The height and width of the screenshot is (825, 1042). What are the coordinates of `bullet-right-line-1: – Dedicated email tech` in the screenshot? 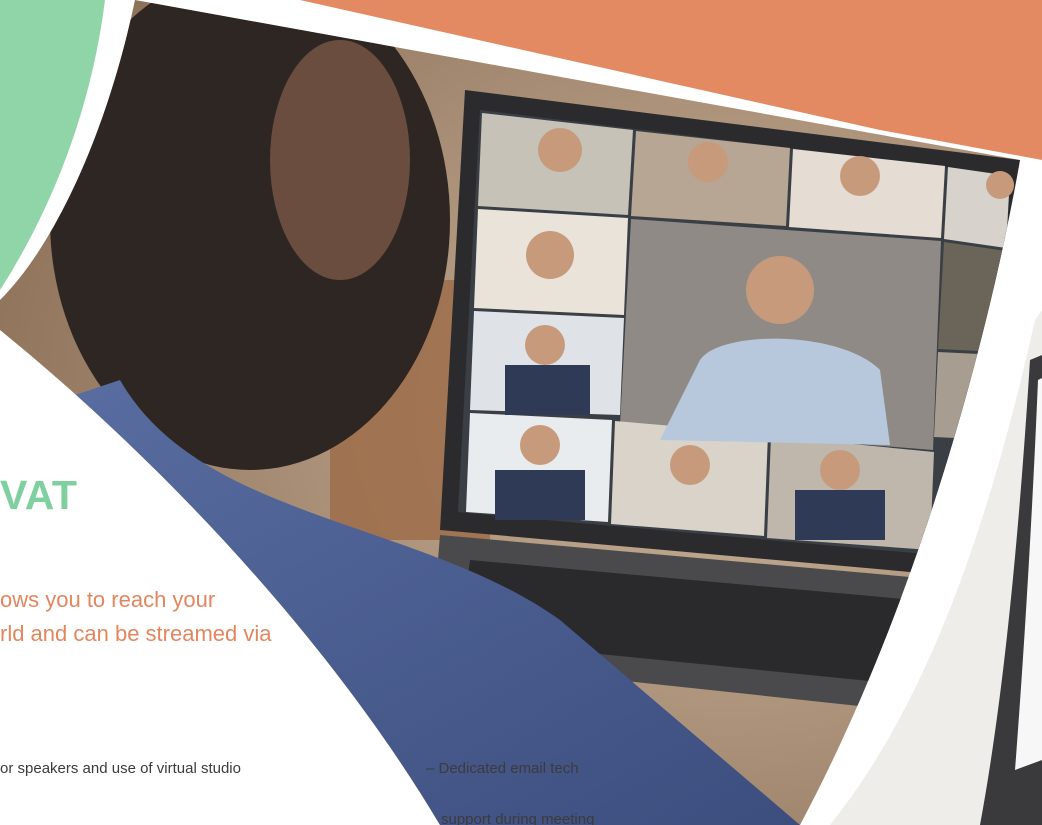 It's located at (502, 768).